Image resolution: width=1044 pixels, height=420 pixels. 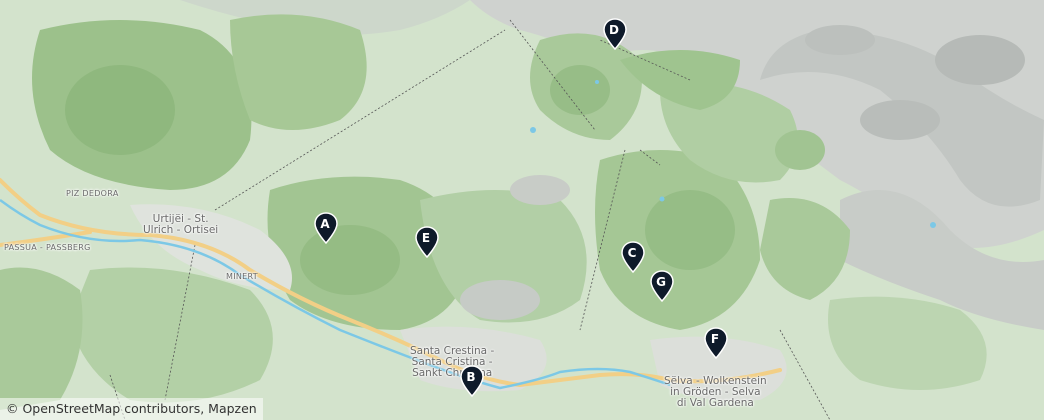 I want to click on marker-label: F, so click(x=715, y=339).